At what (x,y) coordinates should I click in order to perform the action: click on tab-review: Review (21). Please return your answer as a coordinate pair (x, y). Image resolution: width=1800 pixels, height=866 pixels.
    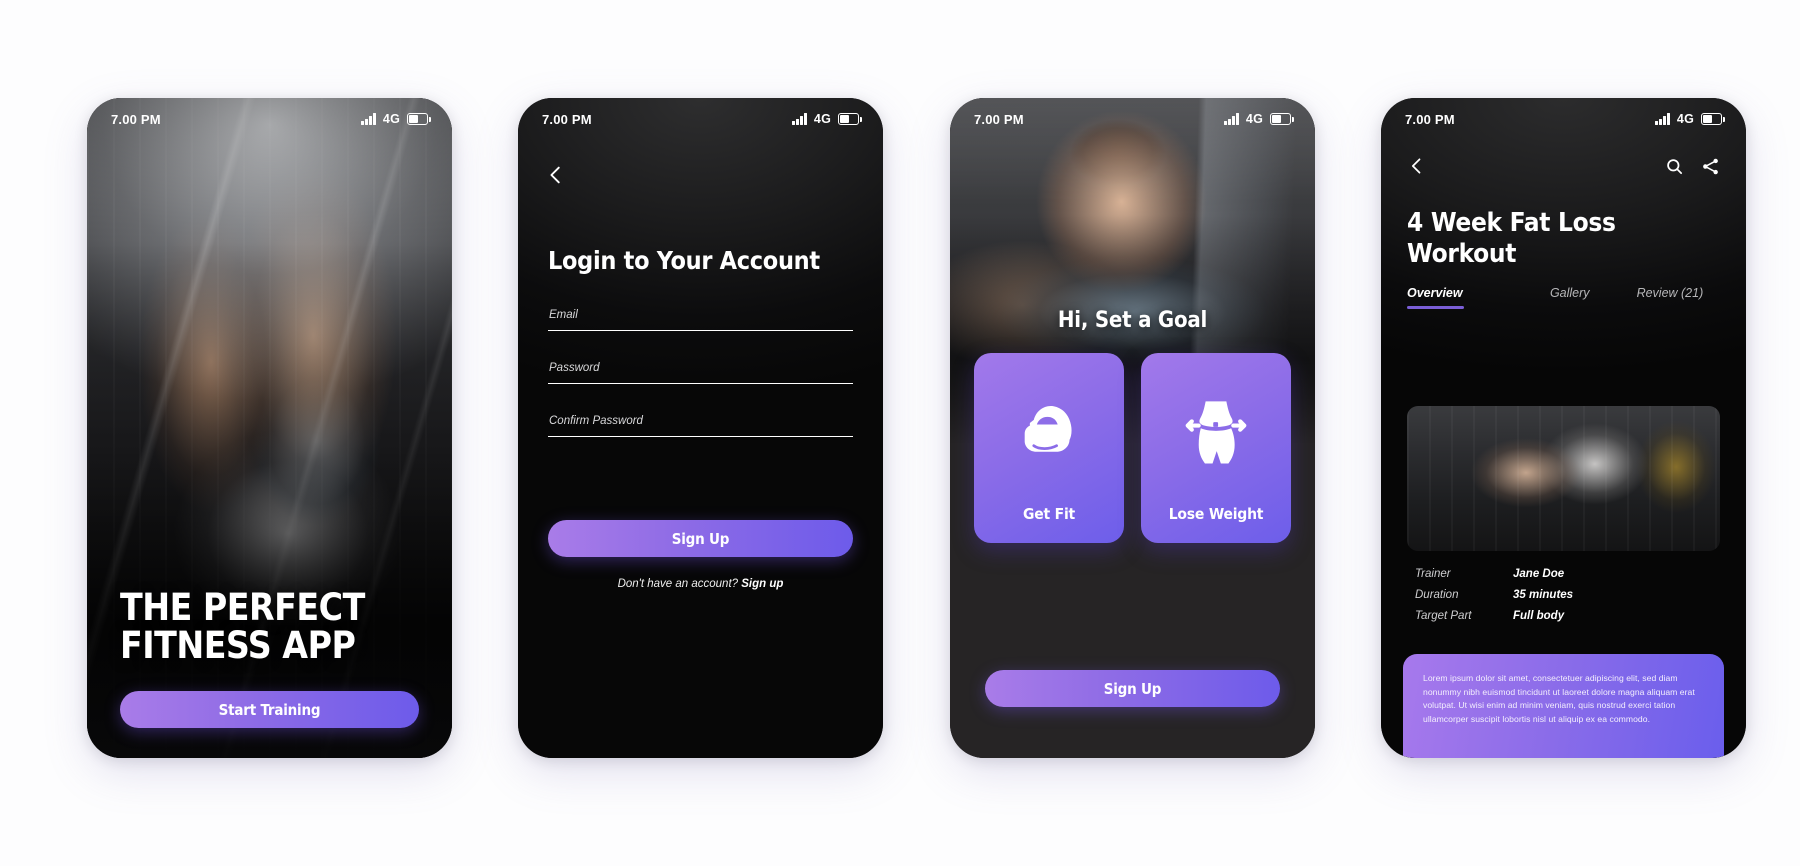
    Looking at the image, I should click on (1670, 297).